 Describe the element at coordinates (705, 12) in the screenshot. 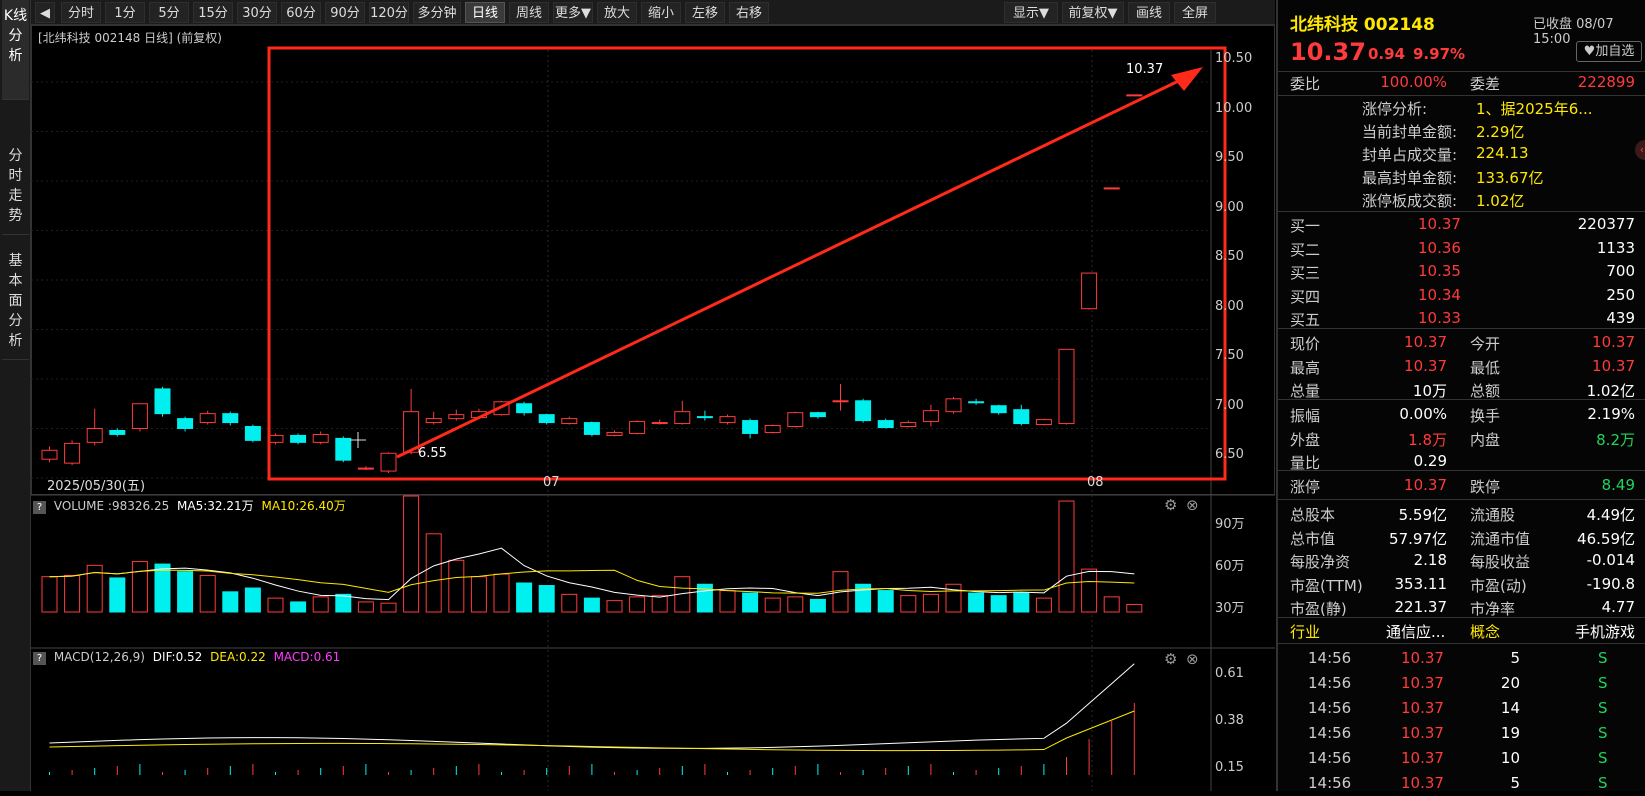

I see `period-button-14: 左移` at that location.